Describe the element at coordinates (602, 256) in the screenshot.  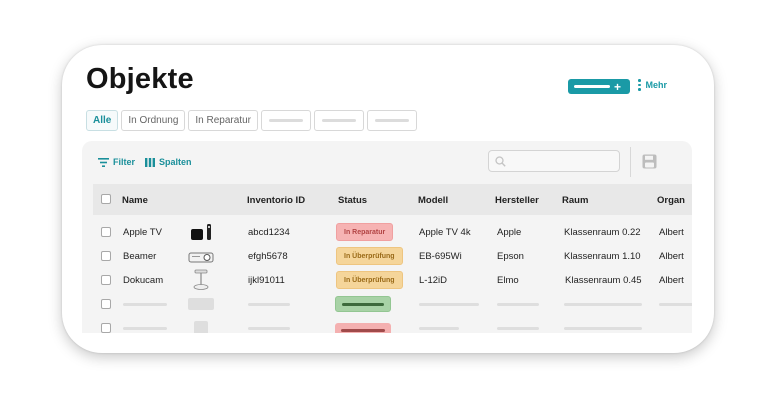
I see `cell-raum: Klassenraum 1.10` at that location.